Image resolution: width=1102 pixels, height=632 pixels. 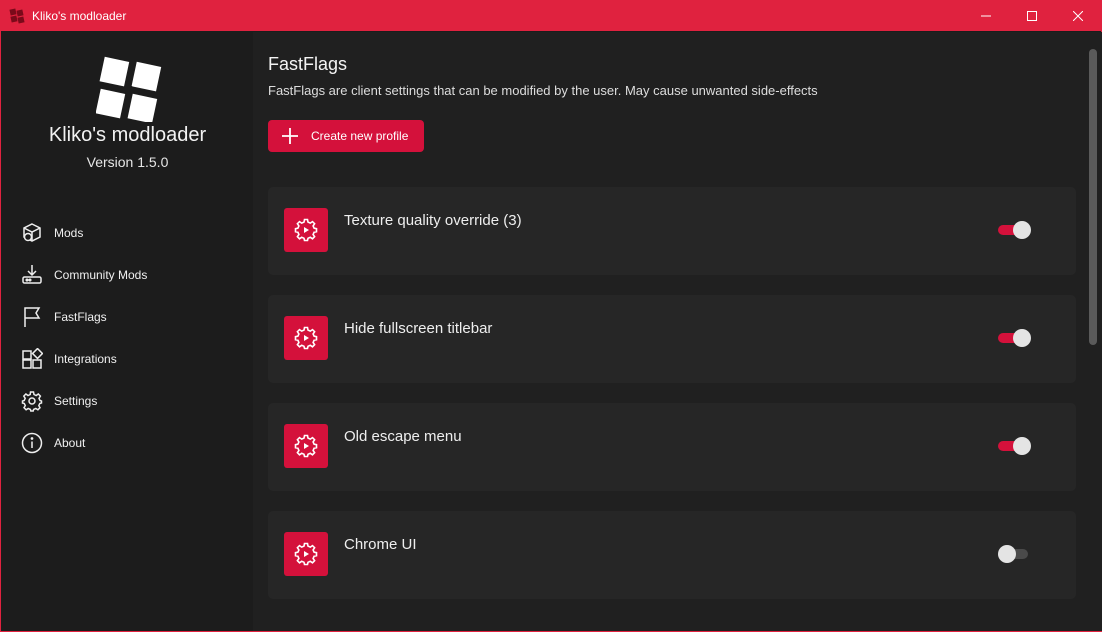 What do you see at coordinates (433, 220) in the screenshot?
I see `flag-name: Texture quality override (3)` at bounding box center [433, 220].